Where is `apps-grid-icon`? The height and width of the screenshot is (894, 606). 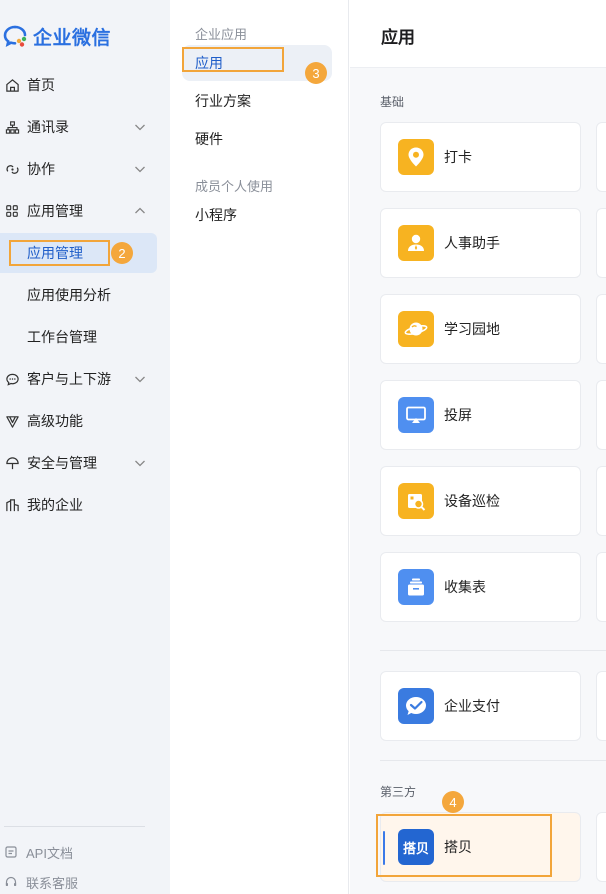
apps-grid-icon is located at coordinates (12, 211).